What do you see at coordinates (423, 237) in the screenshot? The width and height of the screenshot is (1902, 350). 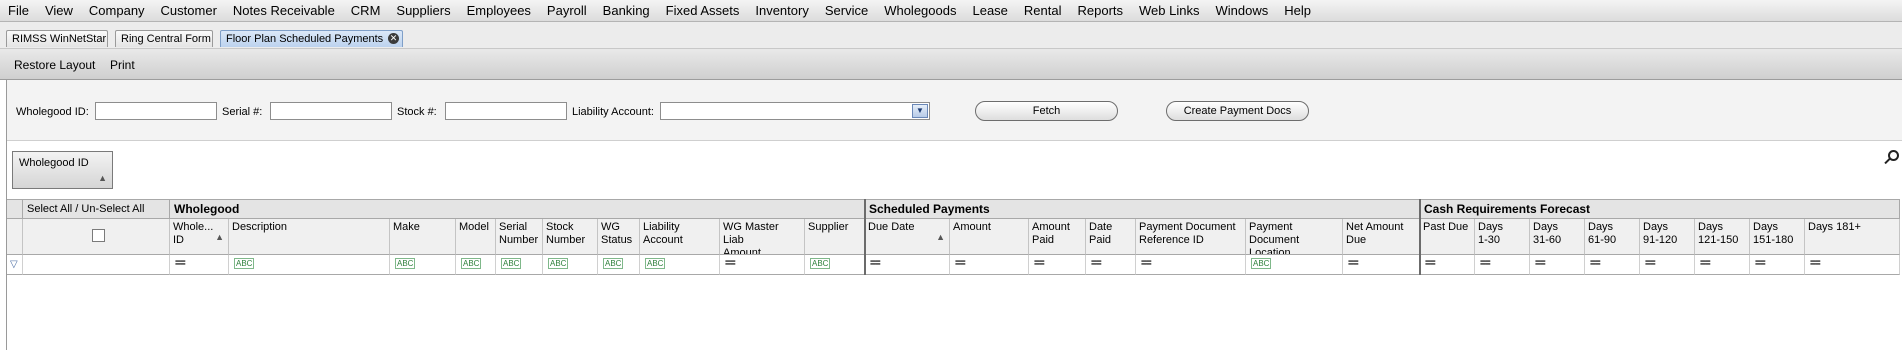 I see `column-header: Make` at bounding box center [423, 237].